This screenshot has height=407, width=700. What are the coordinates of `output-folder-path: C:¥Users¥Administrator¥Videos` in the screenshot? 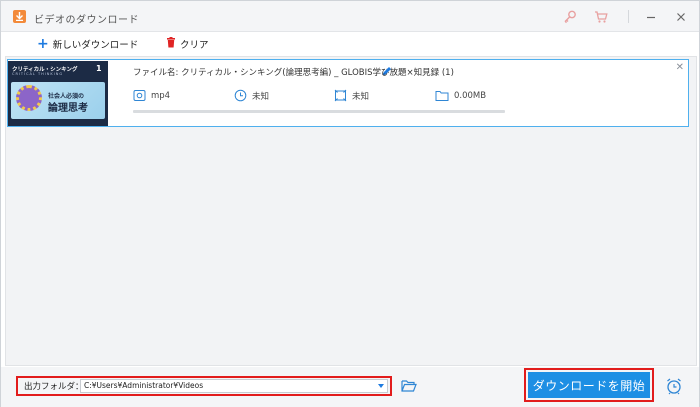 It's located at (144, 385).